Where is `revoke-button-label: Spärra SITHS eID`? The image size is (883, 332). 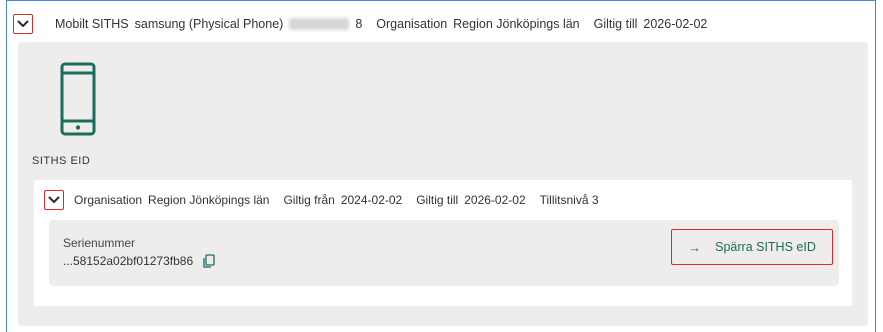 revoke-button-label: Spärra SITHS eID is located at coordinates (765, 247).